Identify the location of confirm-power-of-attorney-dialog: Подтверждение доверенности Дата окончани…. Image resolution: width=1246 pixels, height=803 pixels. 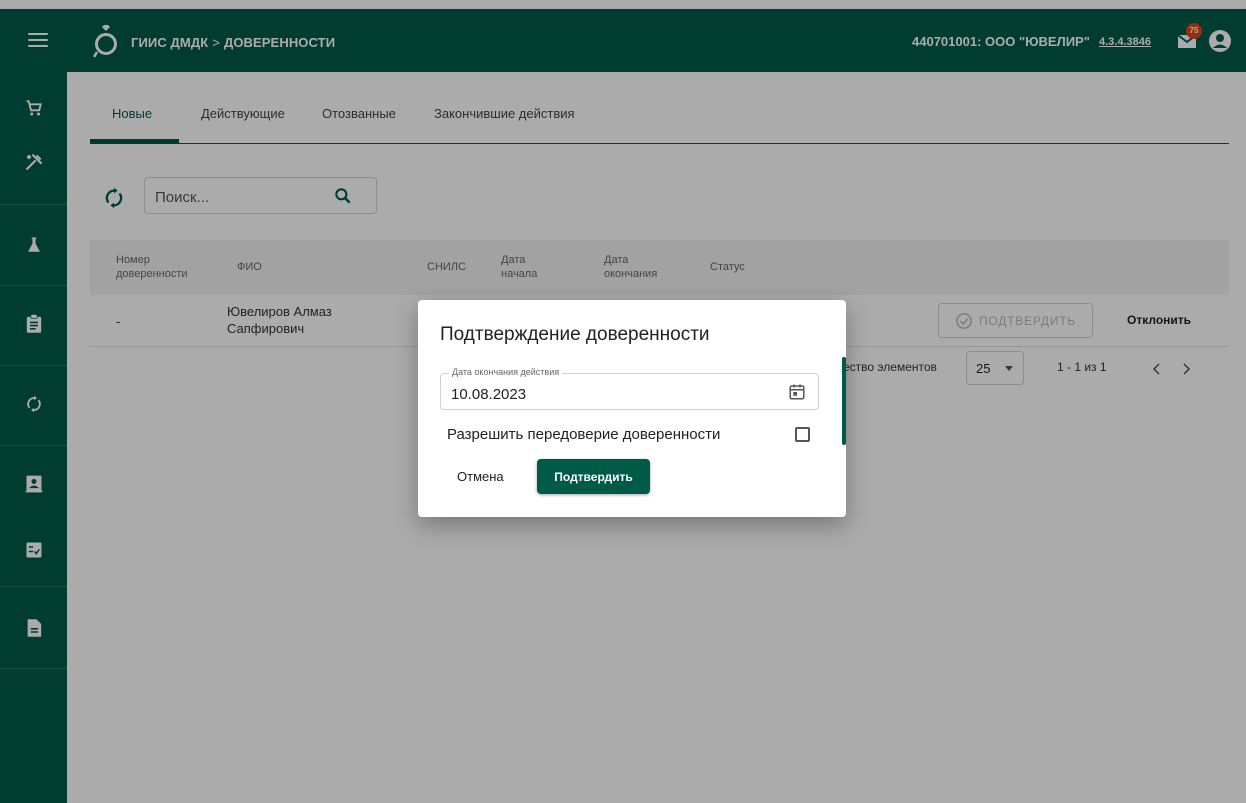
(632, 408).